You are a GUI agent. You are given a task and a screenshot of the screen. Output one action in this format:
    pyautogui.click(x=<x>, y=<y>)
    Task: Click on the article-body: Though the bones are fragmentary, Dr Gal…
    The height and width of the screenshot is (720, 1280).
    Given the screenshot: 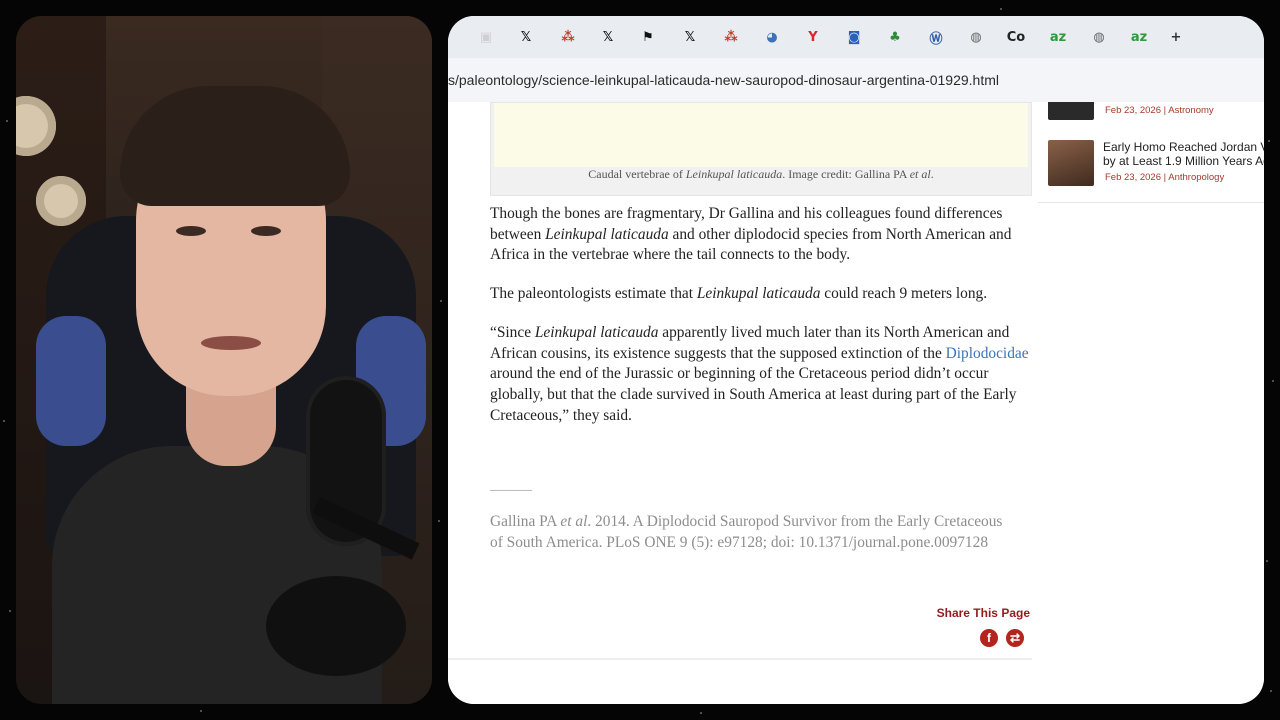 What is the action you would take?
    pyautogui.click(x=760, y=324)
    